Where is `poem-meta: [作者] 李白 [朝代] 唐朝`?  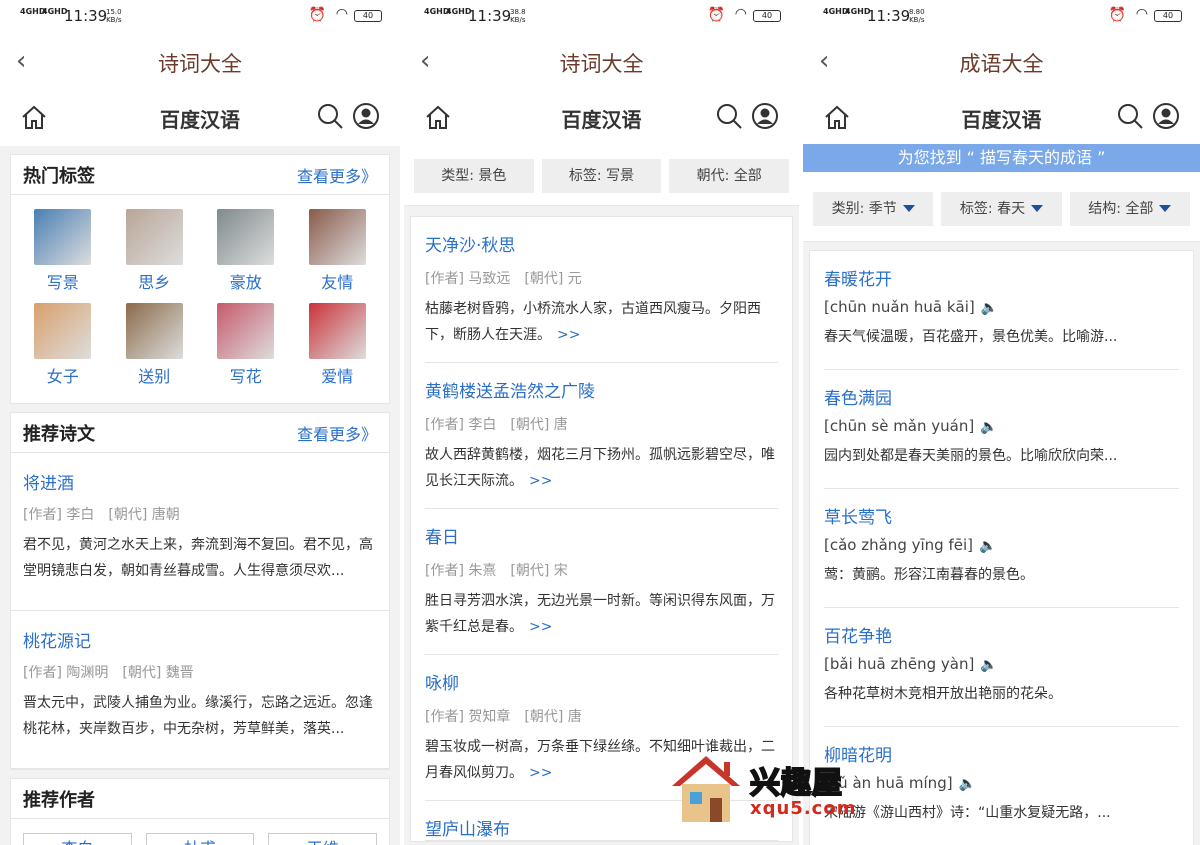 poem-meta: [作者] 李白 [朝代] 唐朝 is located at coordinates (200, 514).